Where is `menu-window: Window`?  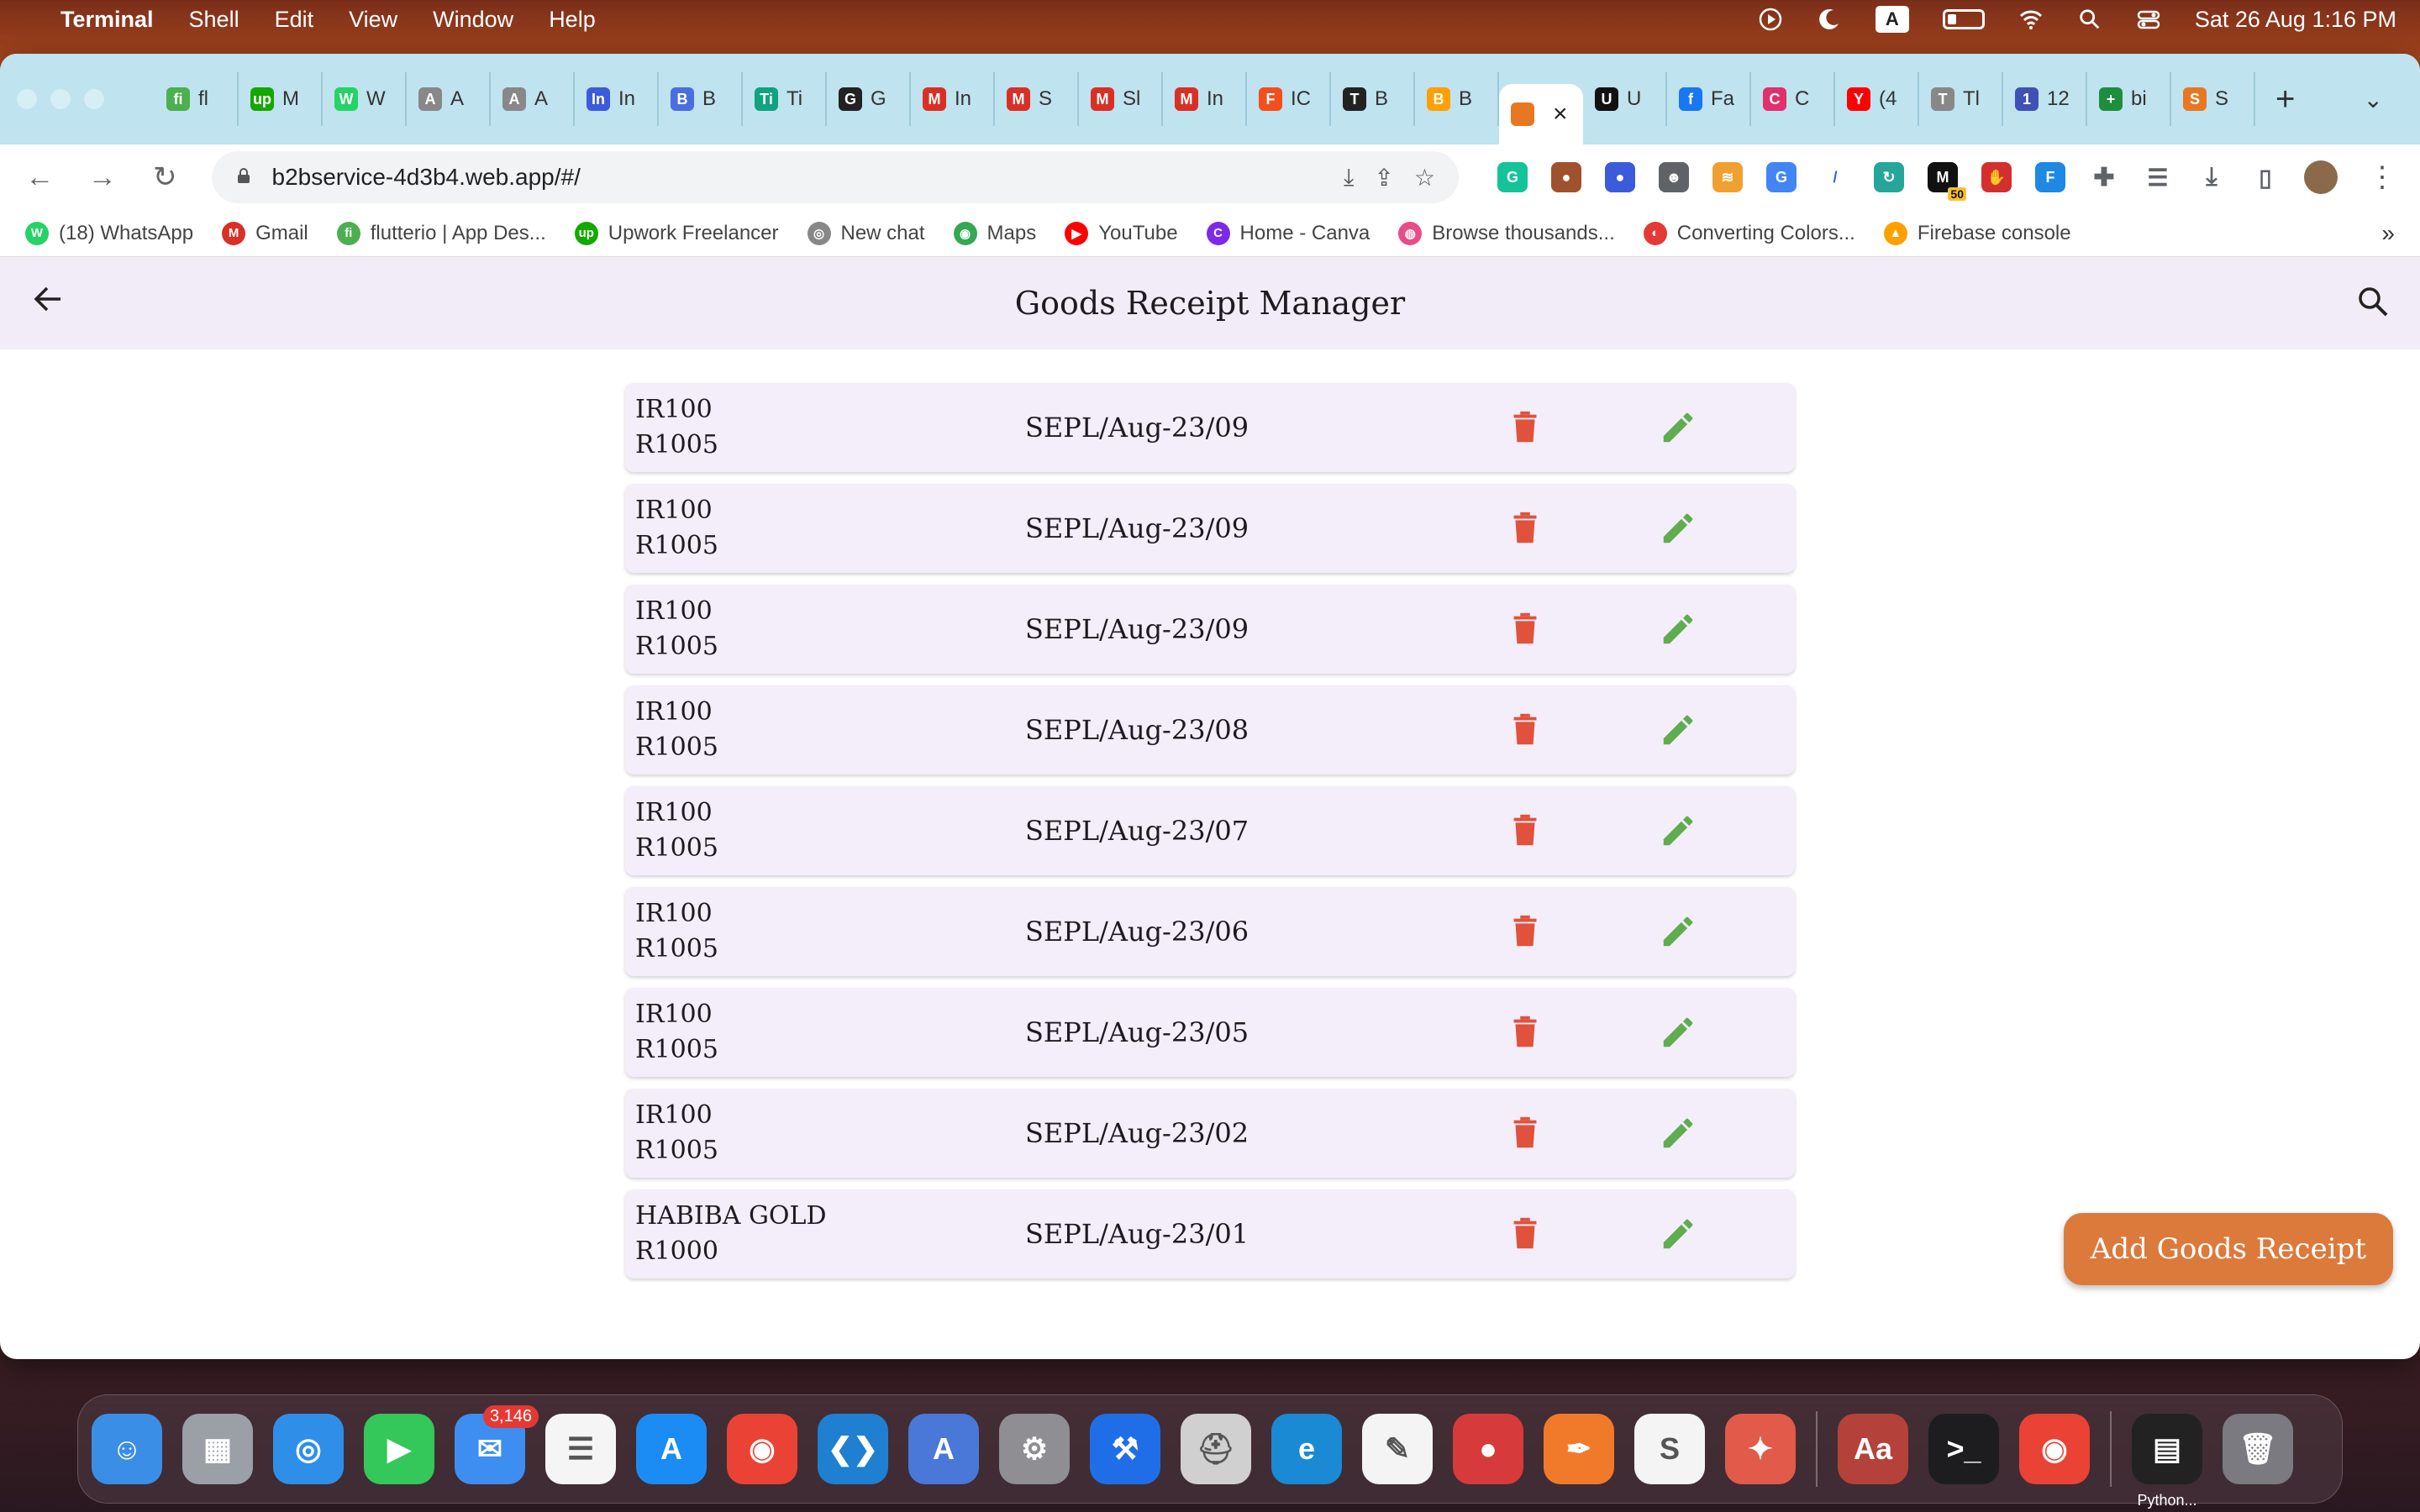
menu-window: Window is located at coordinates (473, 20).